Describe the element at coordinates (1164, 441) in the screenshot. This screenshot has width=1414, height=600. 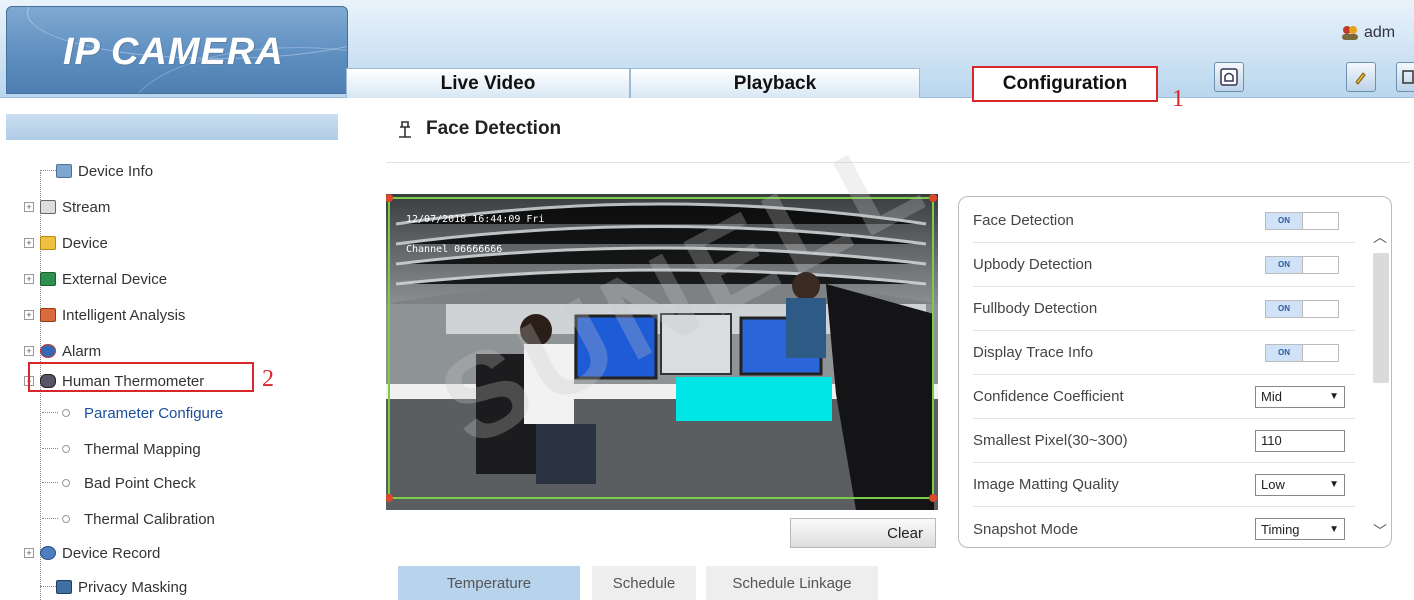
I see `param-row-smallest-pixel: Smallest Pixel(30~300)` at that location.